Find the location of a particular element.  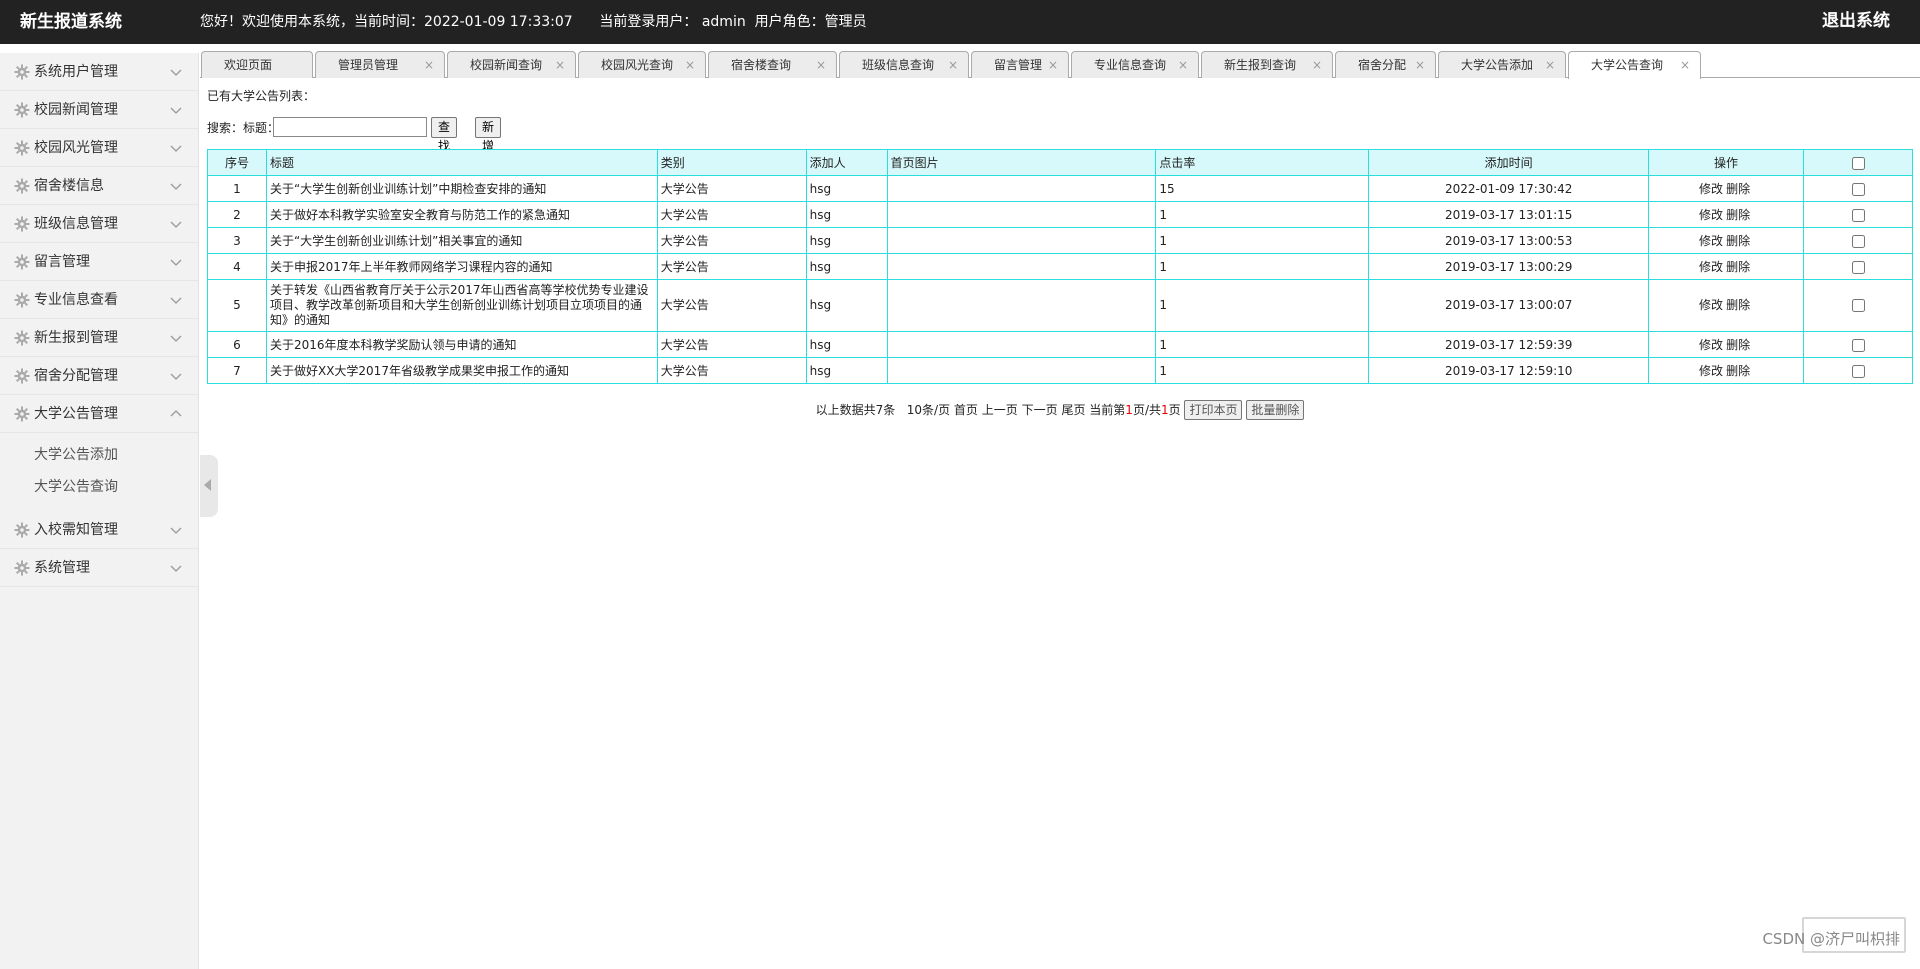

sidebar-item-6: 专业信息查看 is located at coordinates (99, 300).